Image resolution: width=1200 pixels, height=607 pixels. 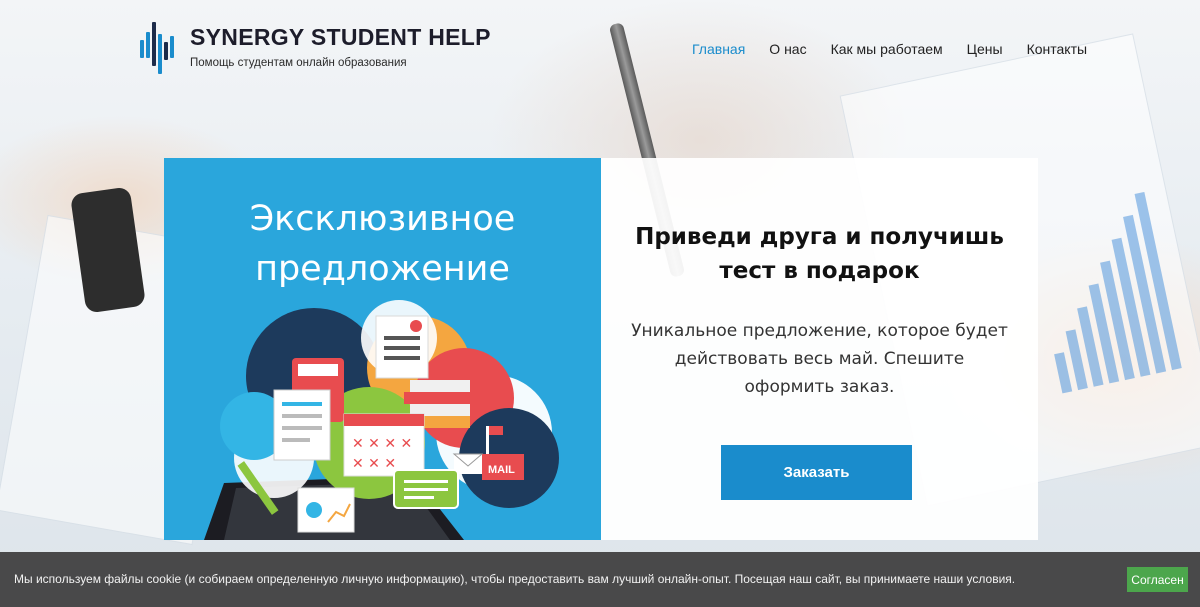 I want to click on brand-title: SYNERGY STUDENT HELP, so click(x=340, y=37).